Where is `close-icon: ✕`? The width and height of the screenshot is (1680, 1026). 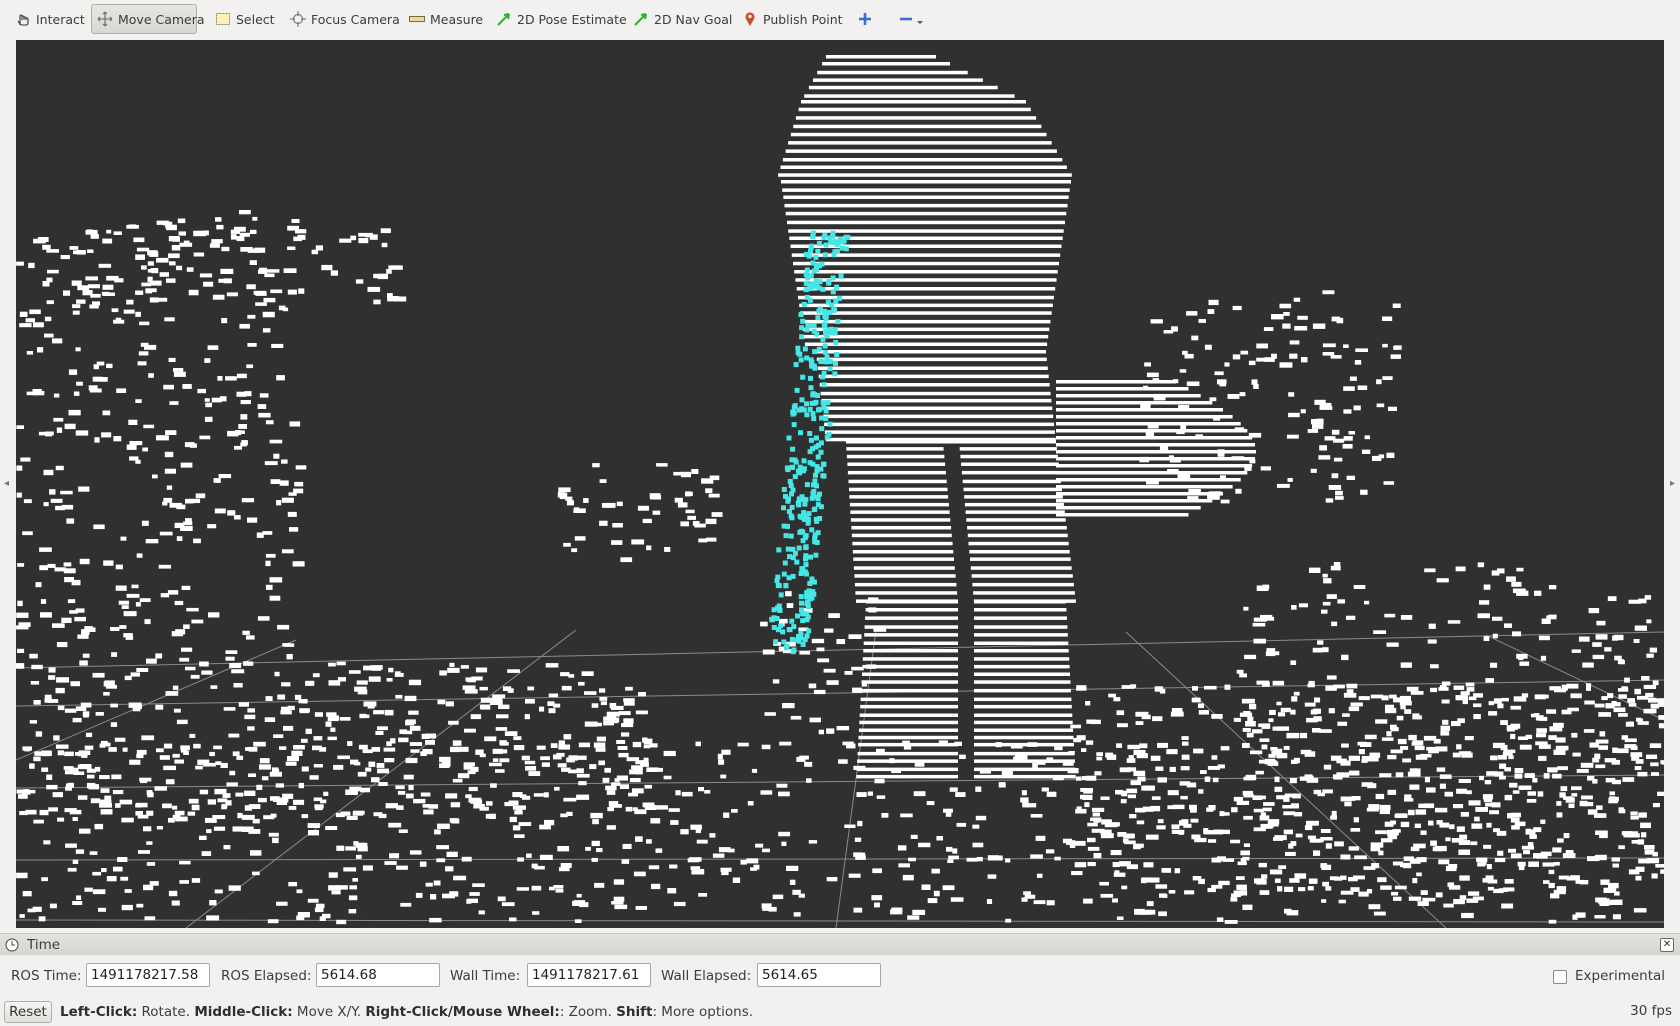
close-icon: ✕ is located at coordinates (1667, 945).